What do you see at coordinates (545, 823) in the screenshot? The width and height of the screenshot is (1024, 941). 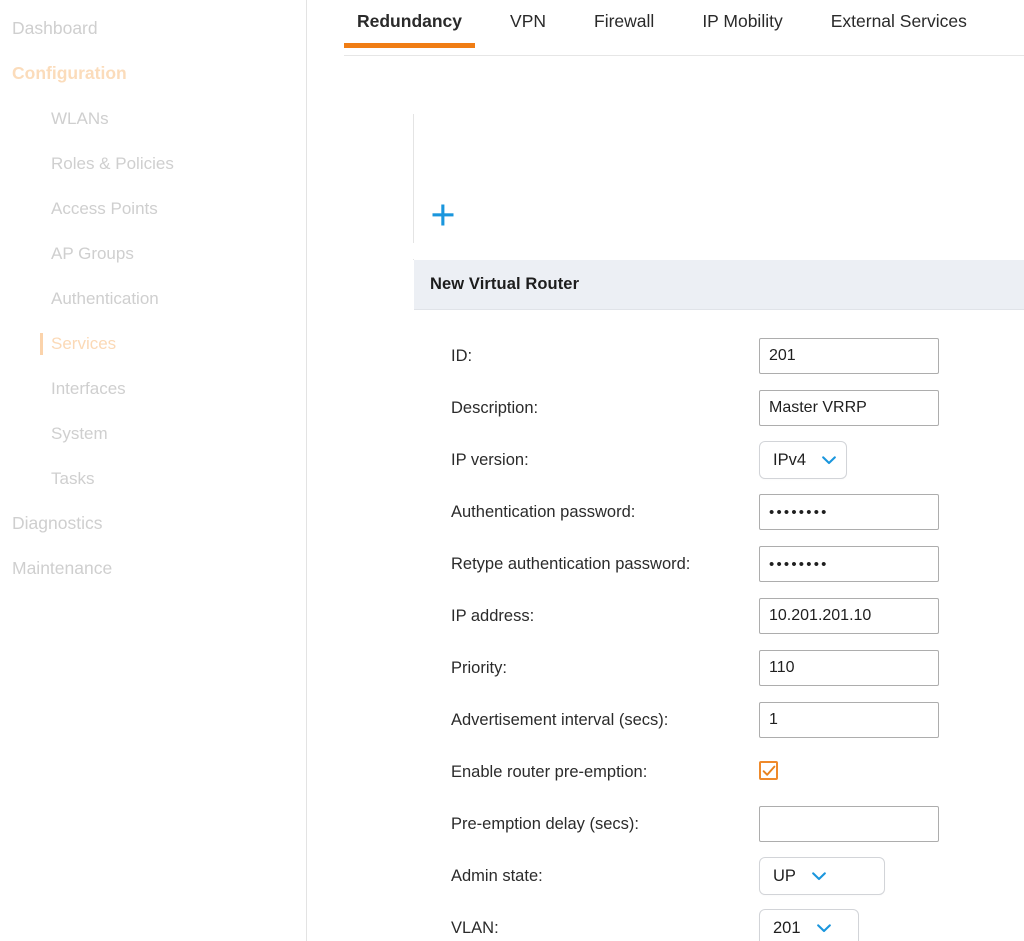 I see `field-label-pre-emption-delay-secs: Pre-emption delay (secs):` at bounding box center [545, 823].